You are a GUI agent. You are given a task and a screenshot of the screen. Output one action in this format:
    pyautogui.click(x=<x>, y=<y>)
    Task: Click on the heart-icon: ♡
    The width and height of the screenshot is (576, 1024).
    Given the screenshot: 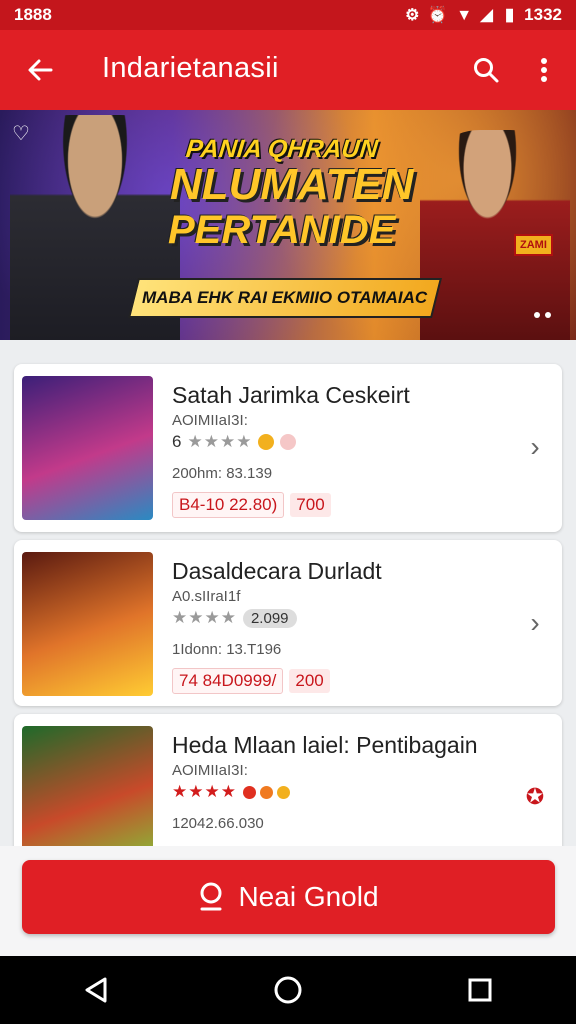 What is the action you would take?
    pyautogui.click(x=21, y=133)
    